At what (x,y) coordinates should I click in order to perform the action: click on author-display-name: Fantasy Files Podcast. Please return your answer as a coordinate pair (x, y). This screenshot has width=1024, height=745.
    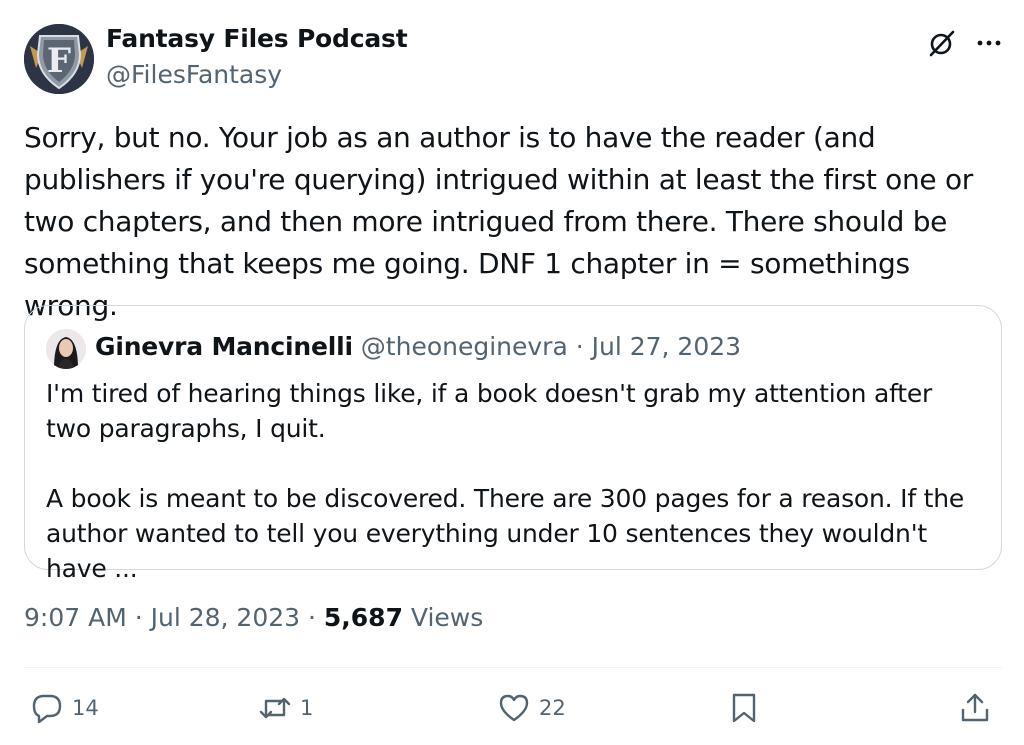
    Looking at the image, I should click on (257, 38).